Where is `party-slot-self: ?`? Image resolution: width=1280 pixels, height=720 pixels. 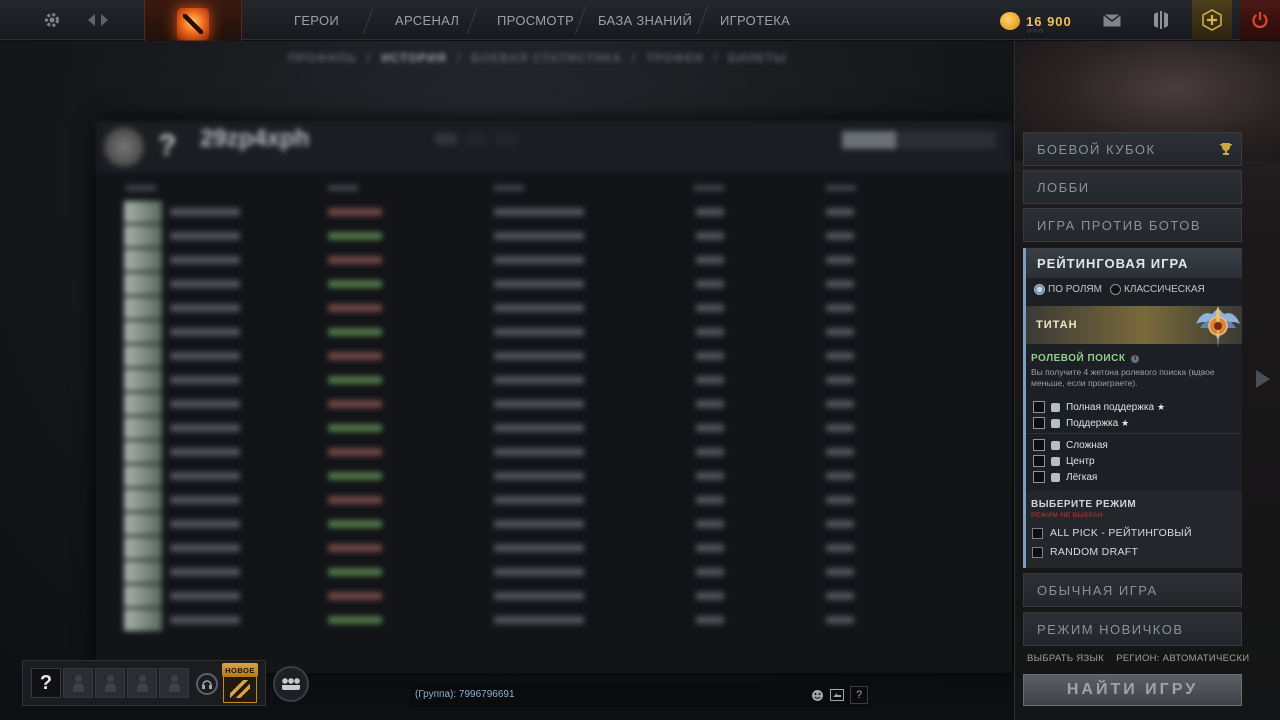 party-slot-self: ? is located at coordinates (46, 683).